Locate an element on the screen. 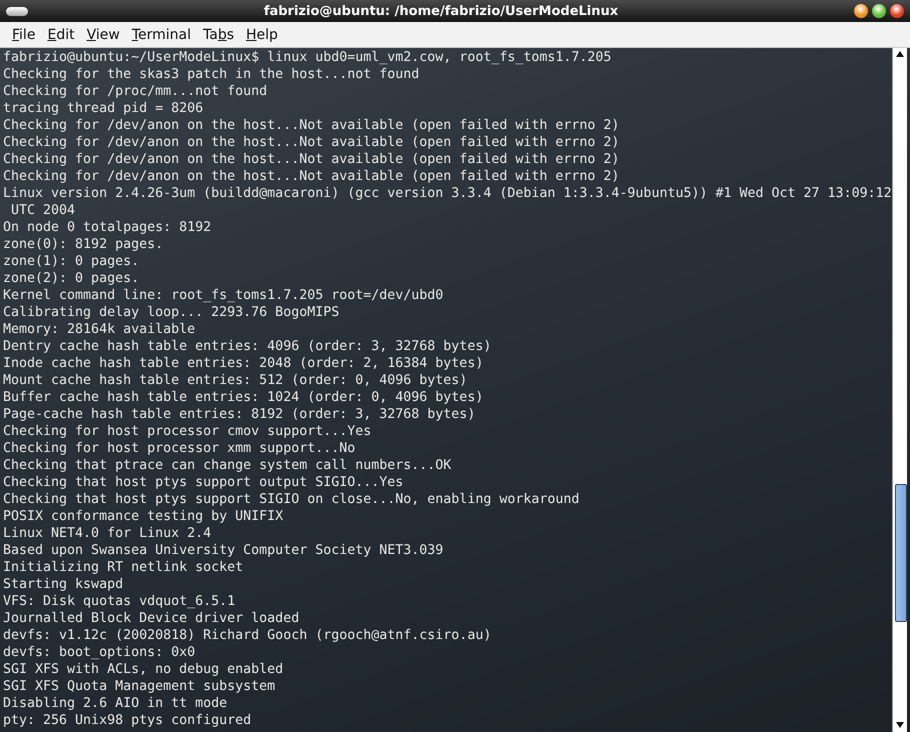  terminal-line: devfs: v1.12c (20020818) Richard Gooch (rgooch@atnf.csiro.au) is located at coordinates (247, 635).